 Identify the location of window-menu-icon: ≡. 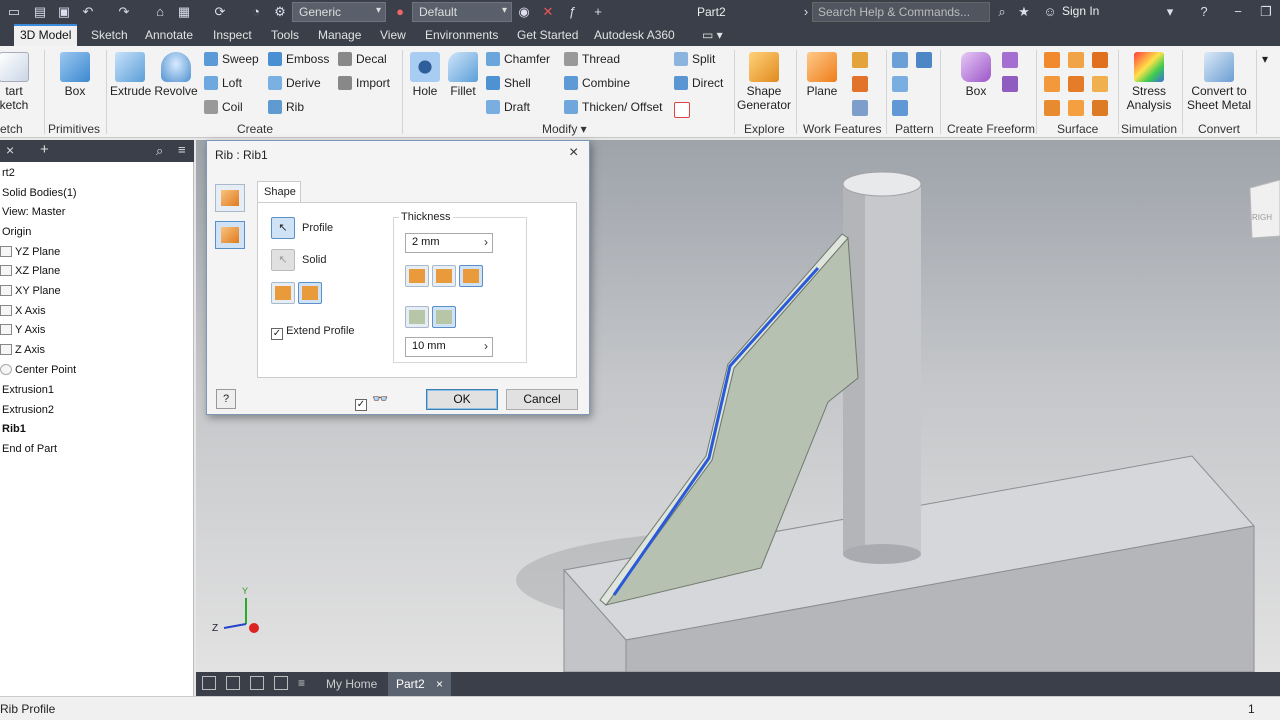
(301, 683).